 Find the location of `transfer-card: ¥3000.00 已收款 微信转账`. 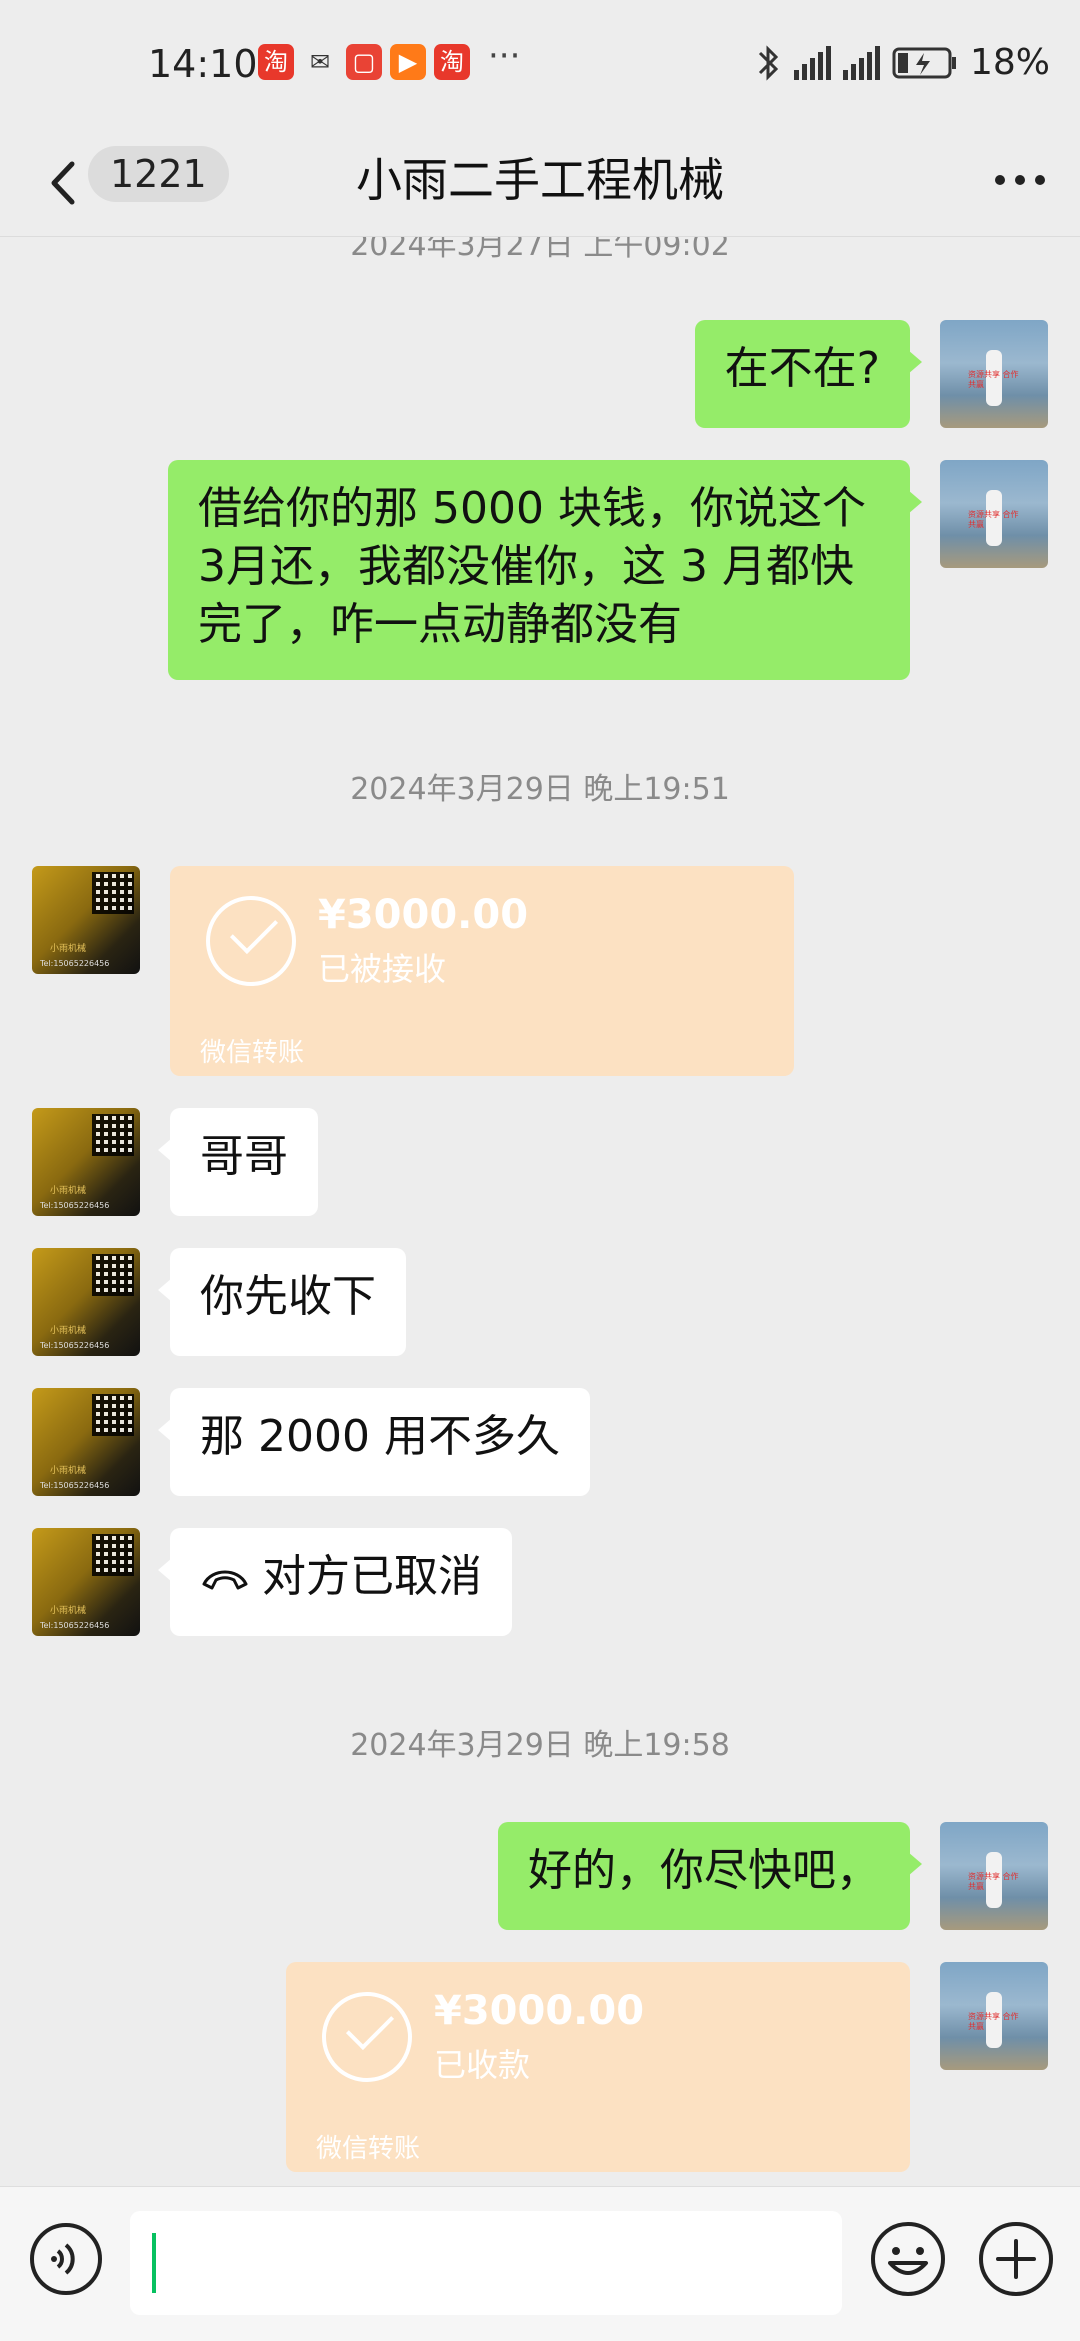

transfer-card: ¥3000.00 已收款 微信转账 is located at coordinates (598, 2067).